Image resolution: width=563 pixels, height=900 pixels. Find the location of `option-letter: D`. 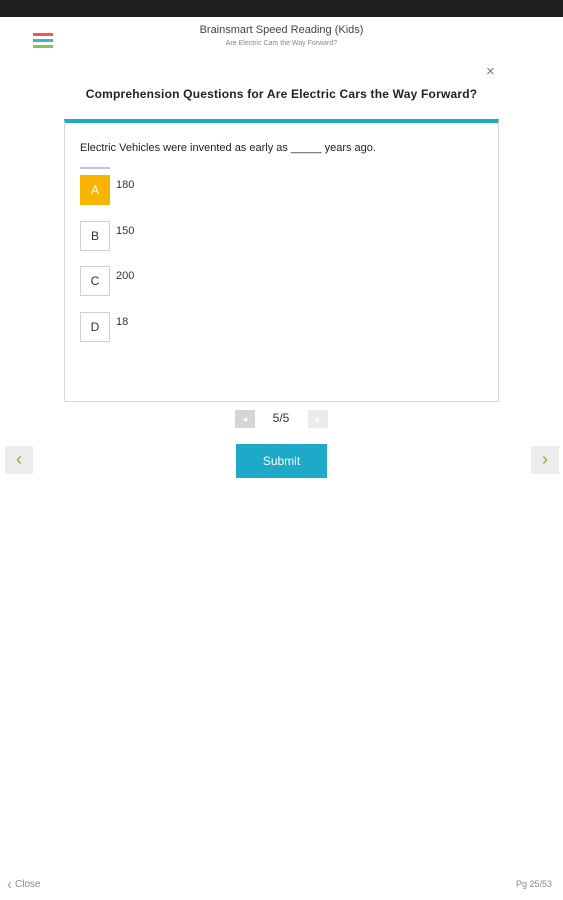

option-letter: D is located at coordinates (95, 327).